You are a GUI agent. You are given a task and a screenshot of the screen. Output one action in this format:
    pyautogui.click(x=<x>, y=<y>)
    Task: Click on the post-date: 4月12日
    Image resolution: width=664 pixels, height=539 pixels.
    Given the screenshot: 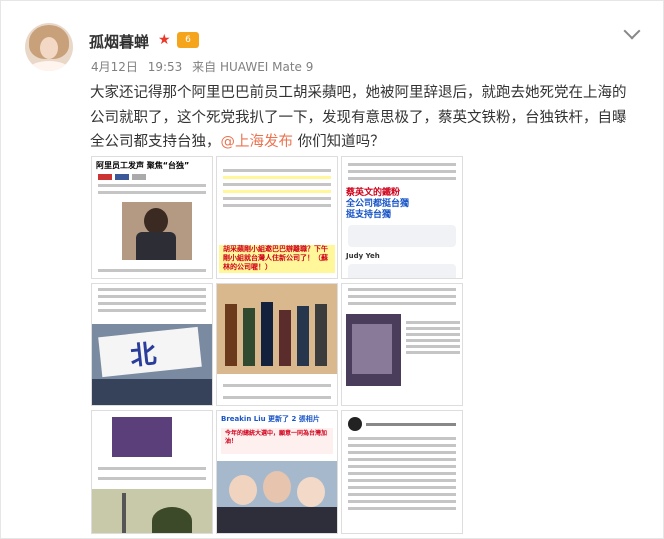 What is the action you would take?
    pyautogui.click(x=114, y=67)
    